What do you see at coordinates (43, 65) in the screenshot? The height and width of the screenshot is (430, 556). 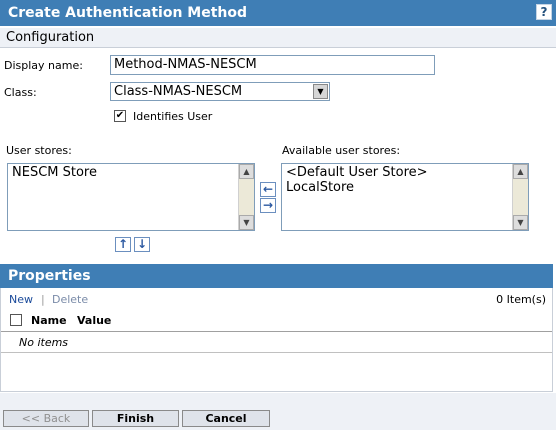 I see `display-name-label: Display name:` at bounding box center [43, 65].